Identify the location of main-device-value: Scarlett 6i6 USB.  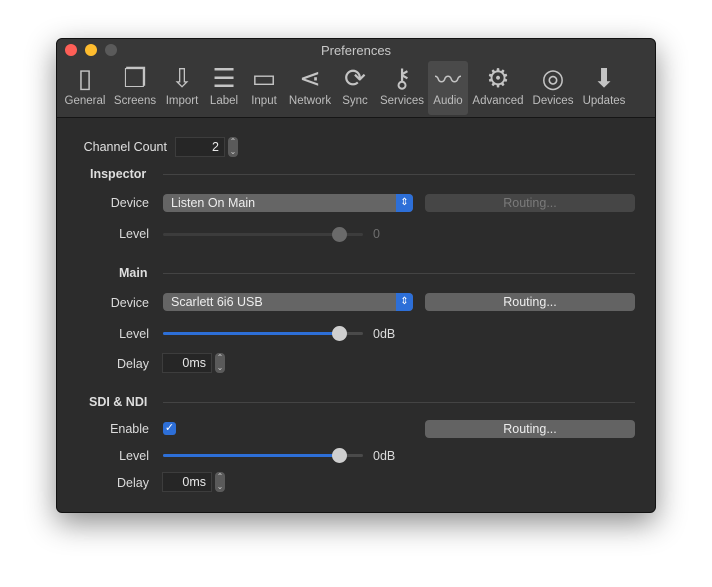
(217, 302).